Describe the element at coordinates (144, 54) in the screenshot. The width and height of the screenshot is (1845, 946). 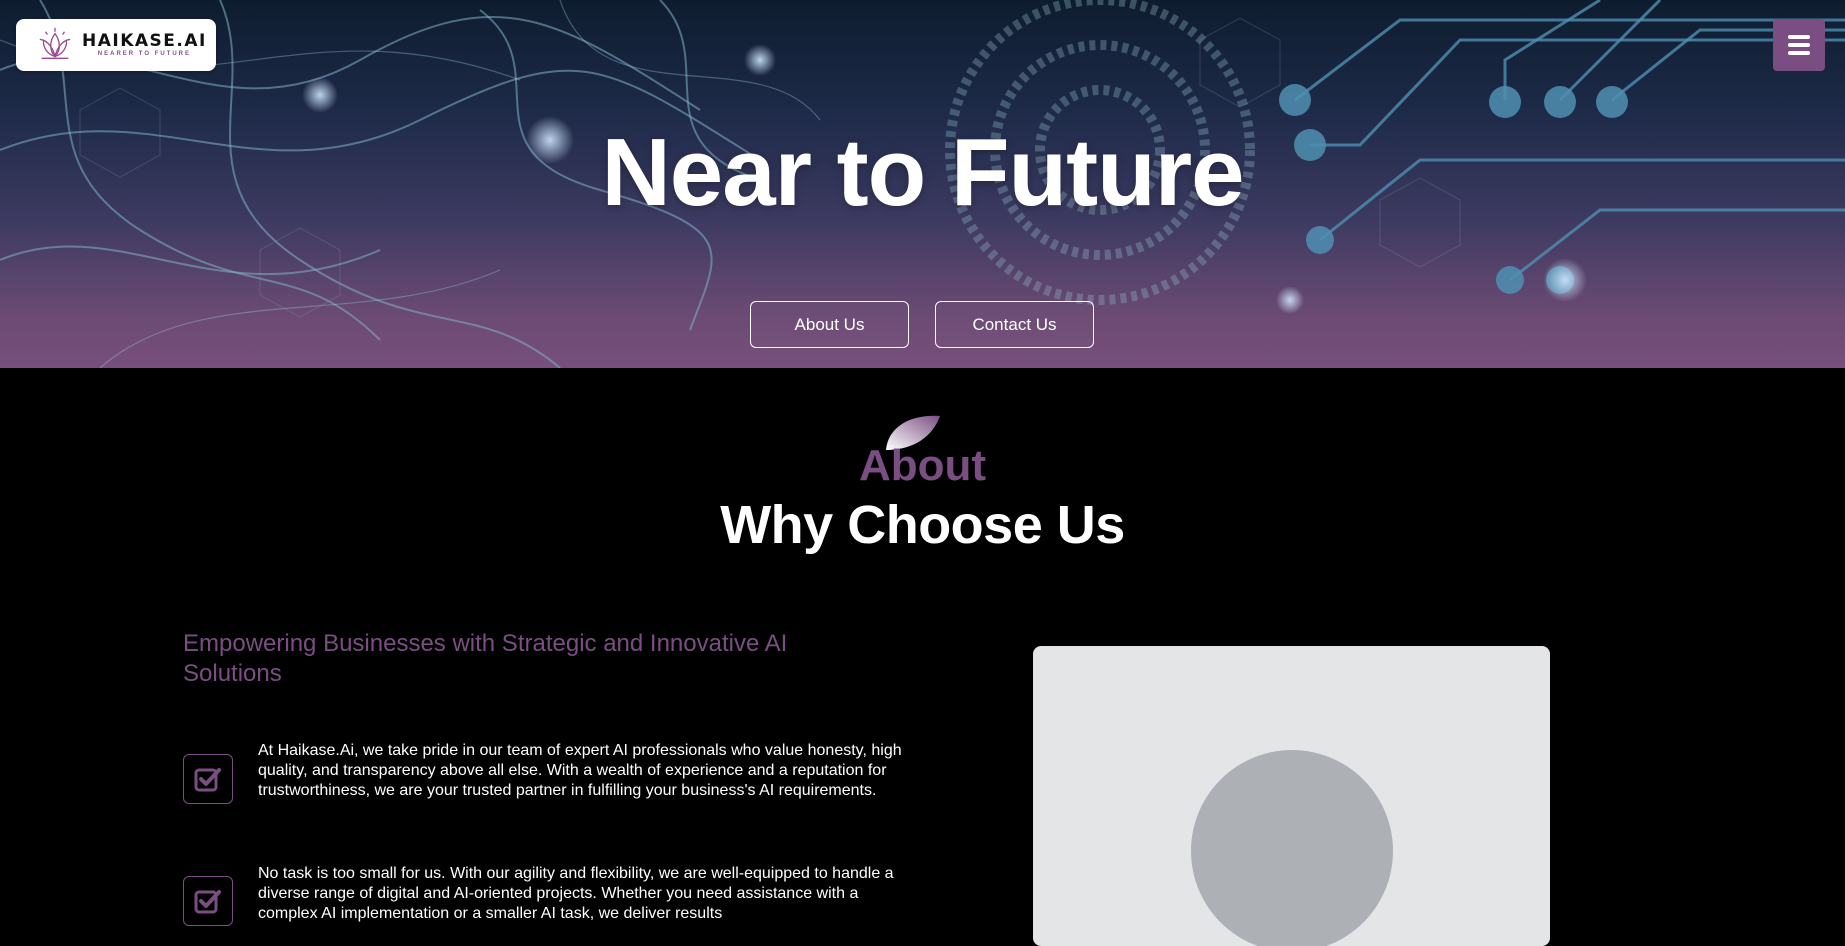
I see `brand-tagline: NEARER TO FUTURE` at that location.